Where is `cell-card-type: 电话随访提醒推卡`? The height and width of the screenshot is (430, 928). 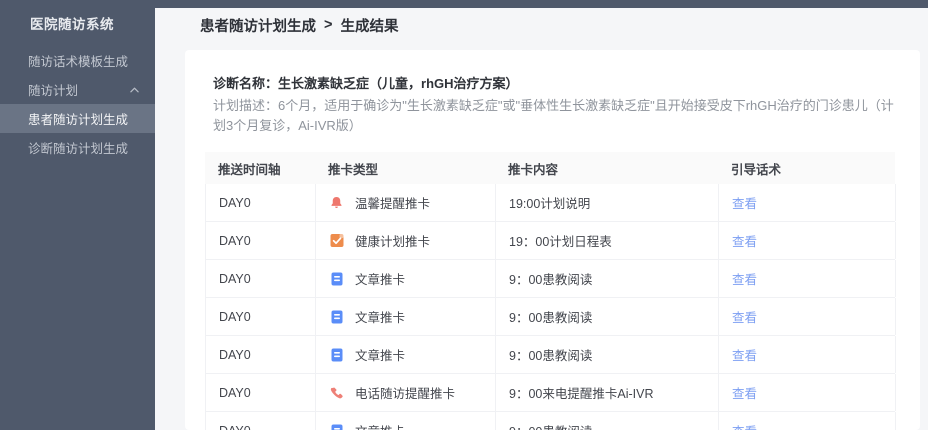 cell-card-type: 电话随访提醒推卡 is located at coordinates (406, 392).